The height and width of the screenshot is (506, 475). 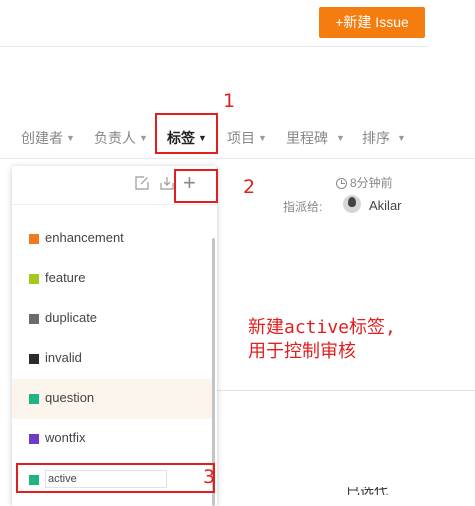 What do you see at coordinates (84, 237) in the screenshot?
I see `label-item-name: enhancement` at bounding box center [84, 237].